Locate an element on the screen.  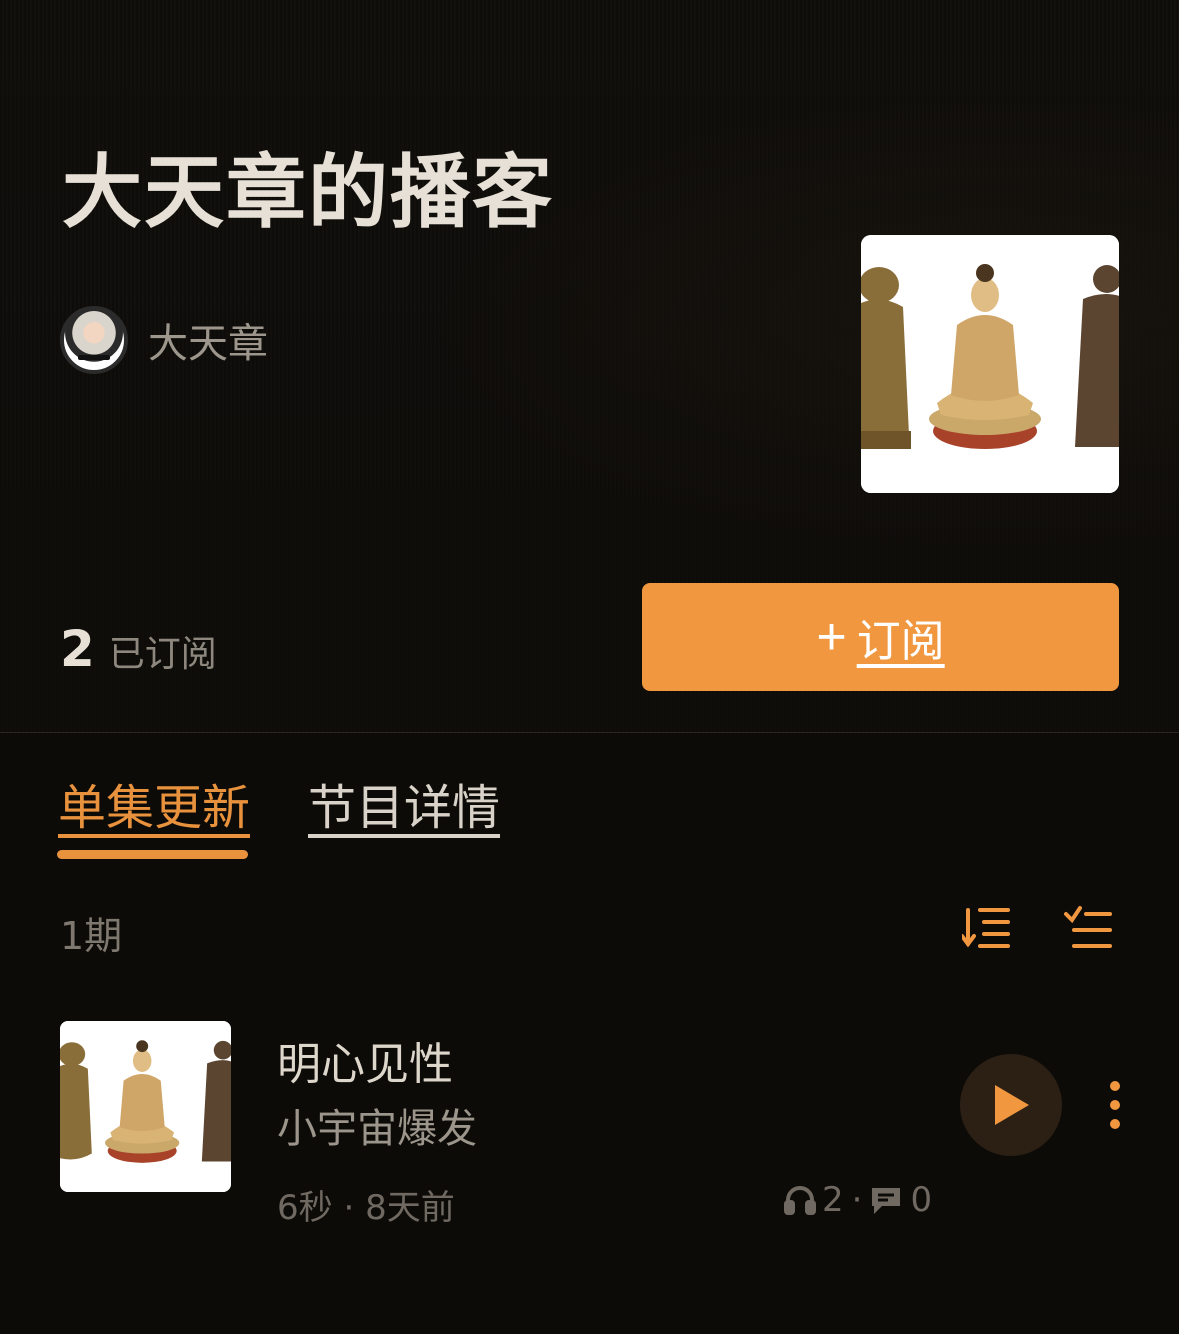
podcast-title: 大天章的播客 is located at coordinates (308, 192).